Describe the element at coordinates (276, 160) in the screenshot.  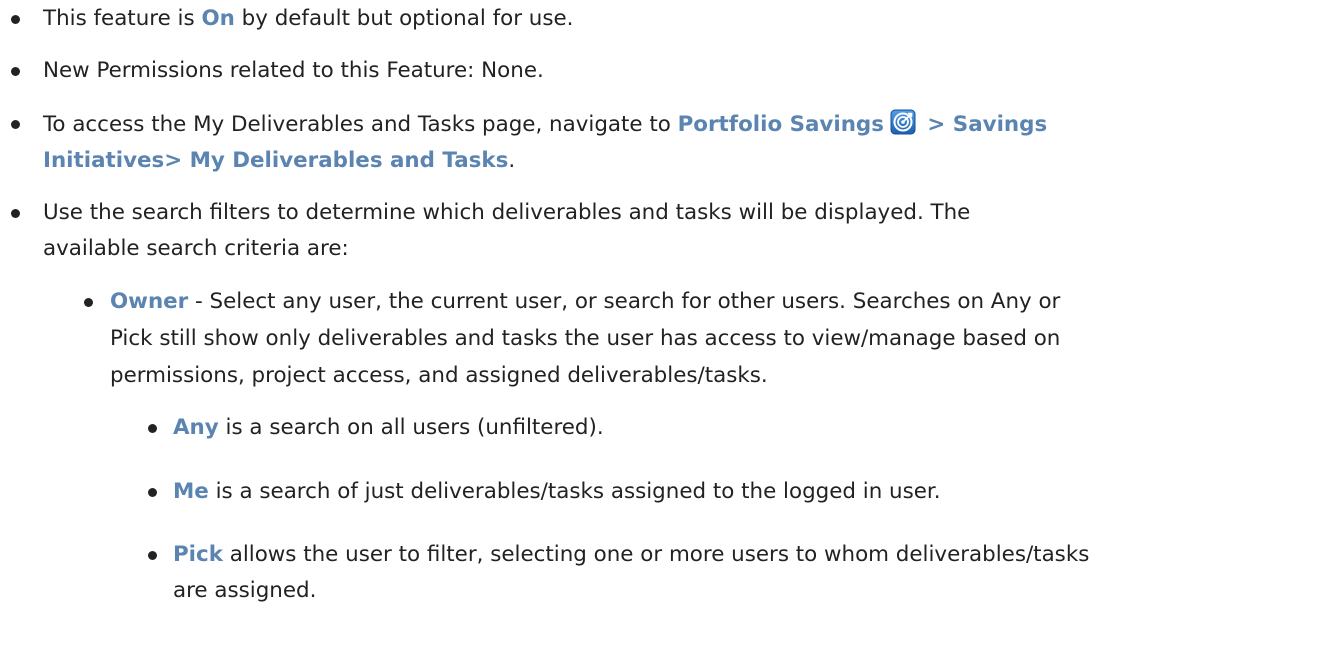
I see `nav-path-initiatives: Initiatives> My Deliverables and Tasks` at that location.